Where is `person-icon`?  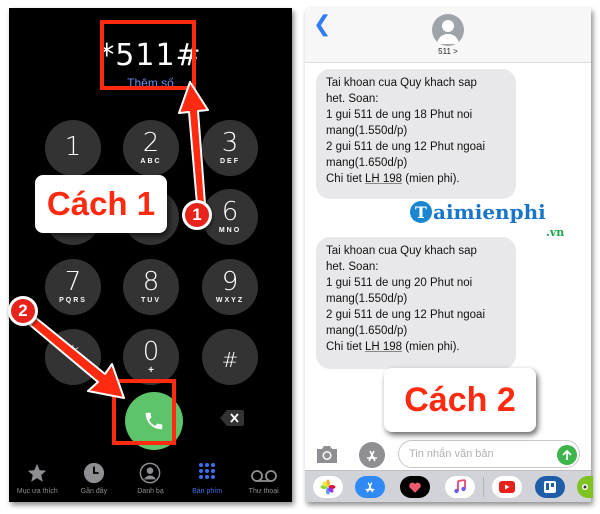 person-icon is located at coordinates (448, 32).